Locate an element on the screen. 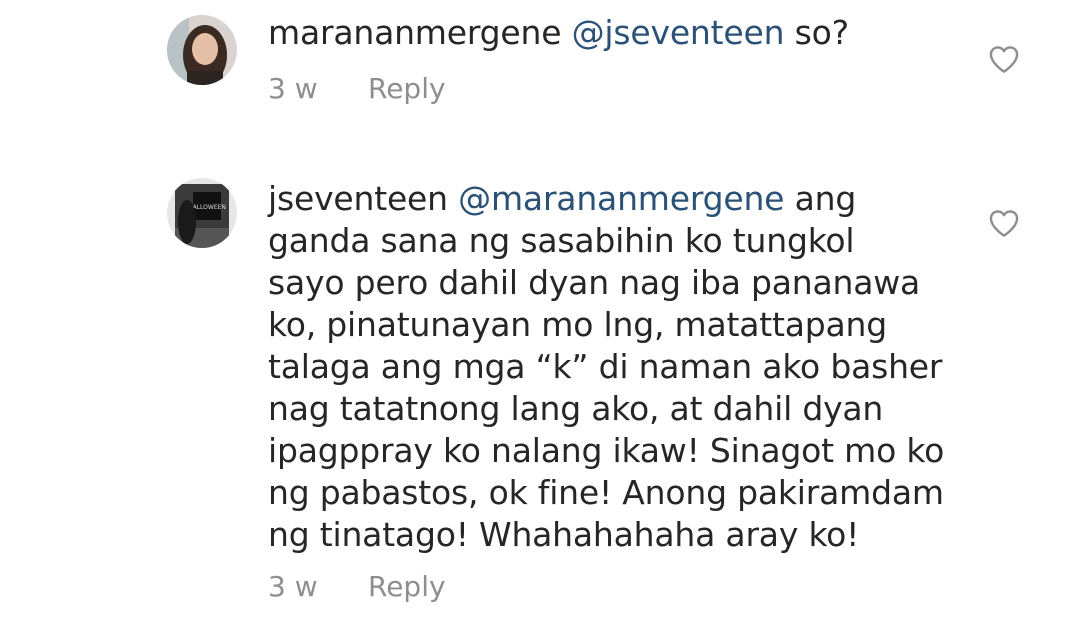 This screenshot has height=631, width=1074. comment-username: marananmergene is located at coordinates (415, 32).